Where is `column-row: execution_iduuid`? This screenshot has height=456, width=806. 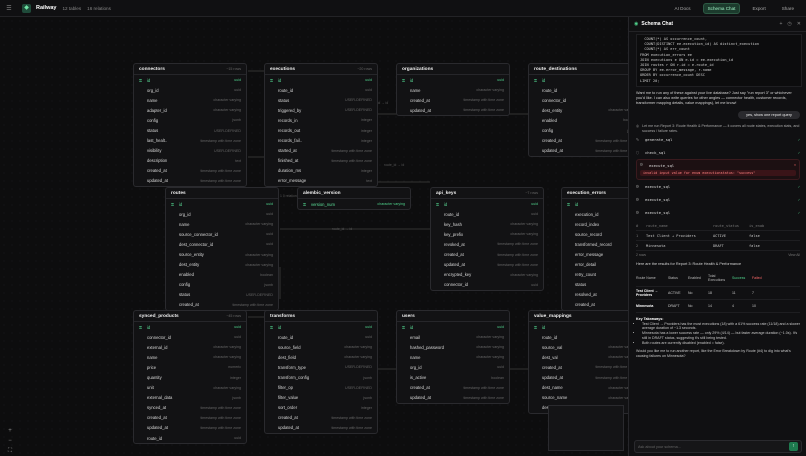
column-row: execution_iduuid is located at coordinates (595, 214).